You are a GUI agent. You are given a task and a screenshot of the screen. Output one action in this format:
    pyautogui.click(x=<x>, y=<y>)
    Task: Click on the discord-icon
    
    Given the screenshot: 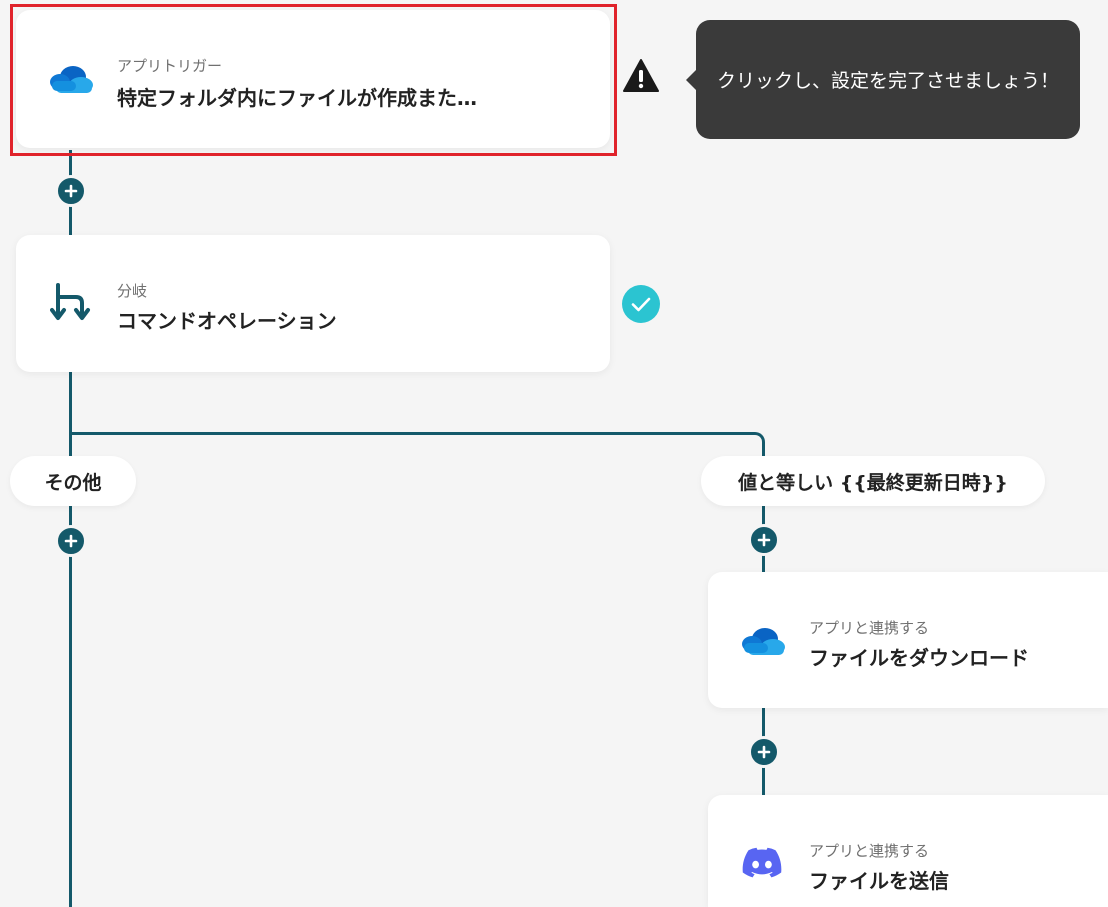 What is the action you would take?
    pyautogui.click(x=762, y=863)
    